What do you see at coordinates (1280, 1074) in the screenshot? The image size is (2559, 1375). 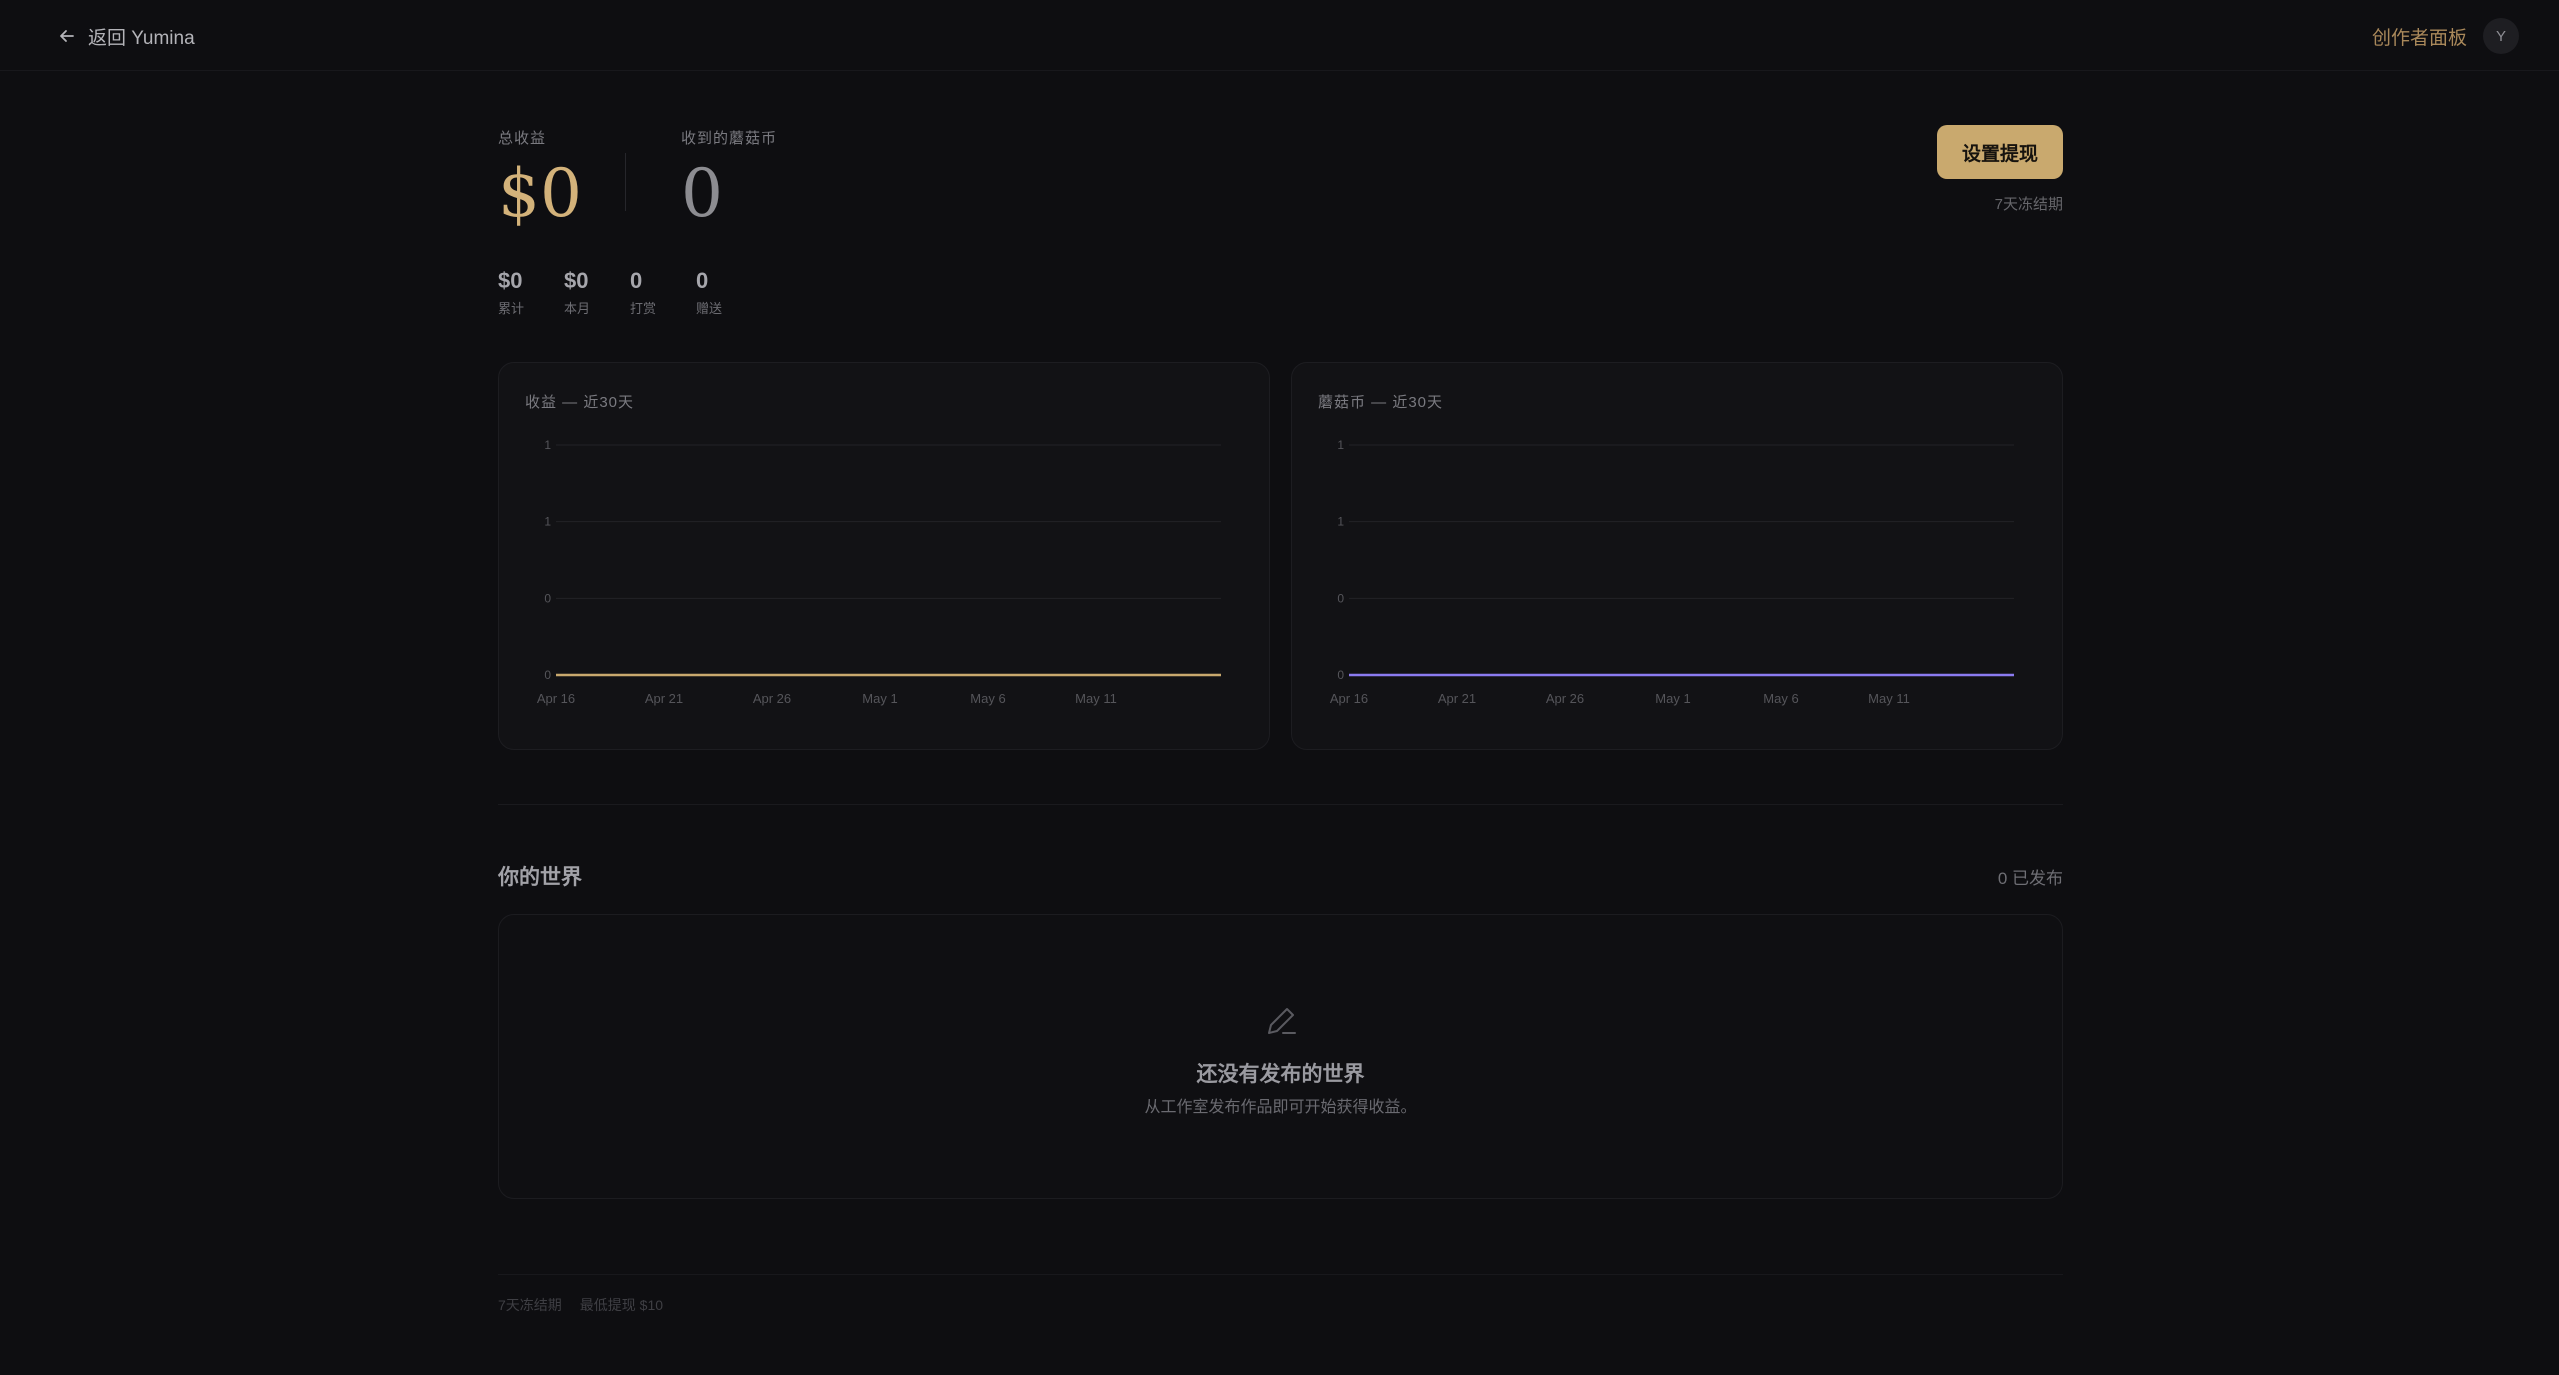 I see `empty-state-title: 还没有发布的世界` at bounding box center [1280, 1074].